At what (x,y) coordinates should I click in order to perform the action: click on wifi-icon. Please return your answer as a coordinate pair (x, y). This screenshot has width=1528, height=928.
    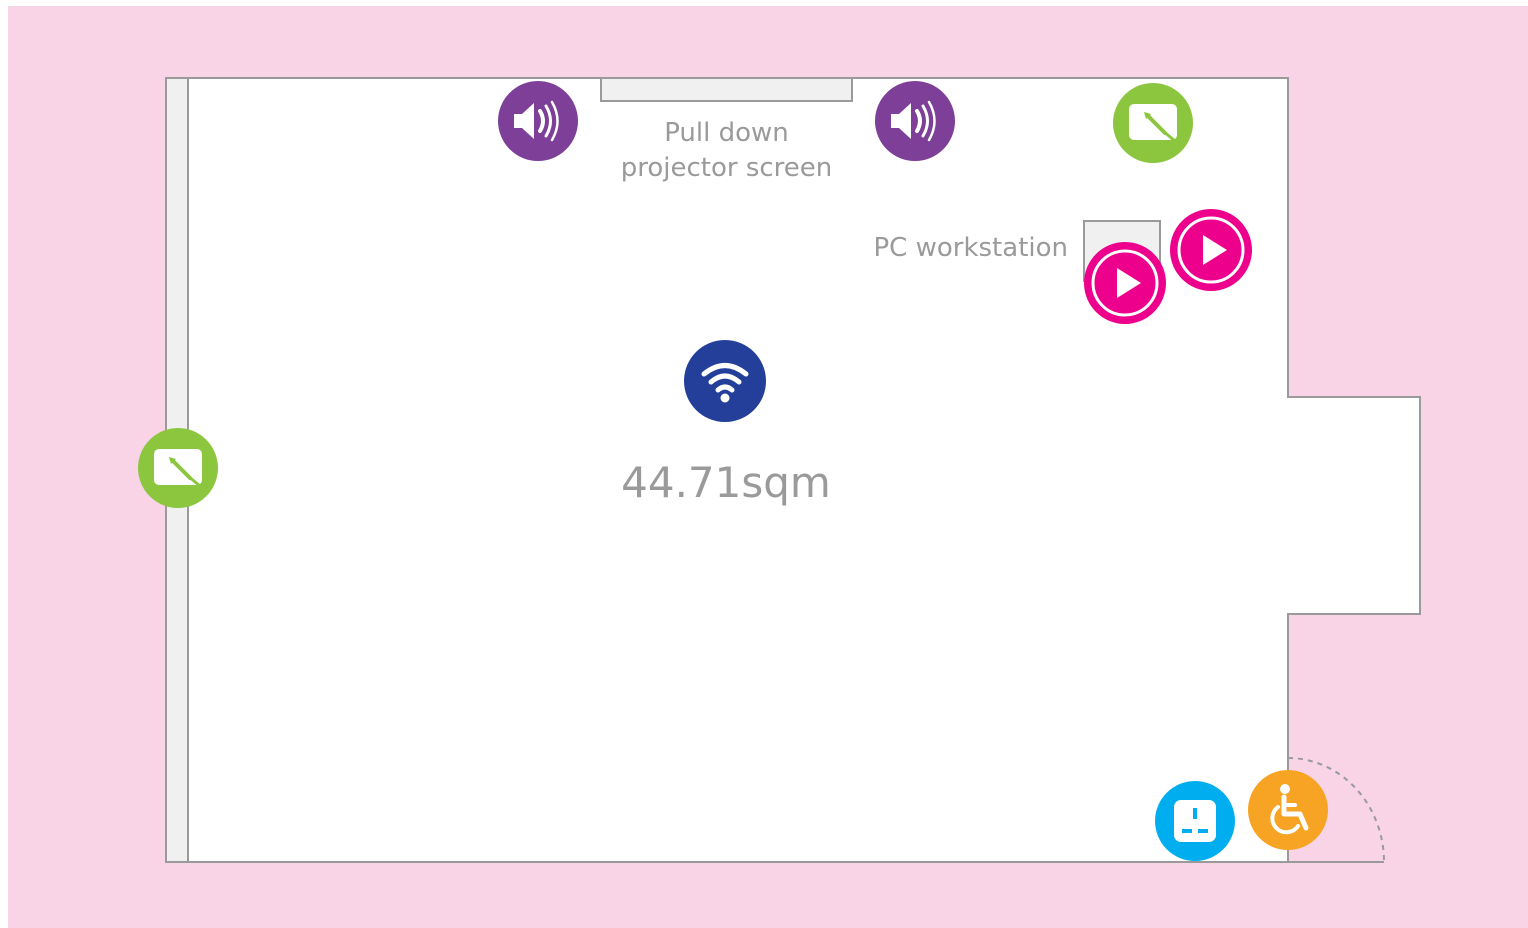
    Looking at the image, I should click on (725, 381).